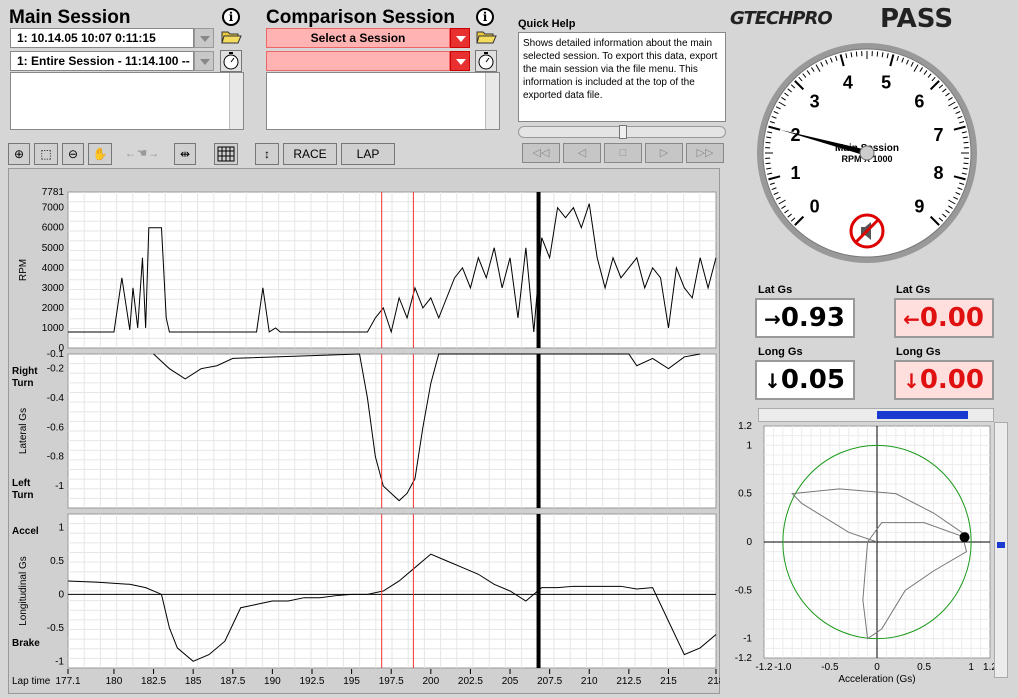 The image size is (1018, 698). What do you see at coordinates (231, 17) in the screenshot?
I see `main-session-info-icon: i` at bounding box center [231, 17].